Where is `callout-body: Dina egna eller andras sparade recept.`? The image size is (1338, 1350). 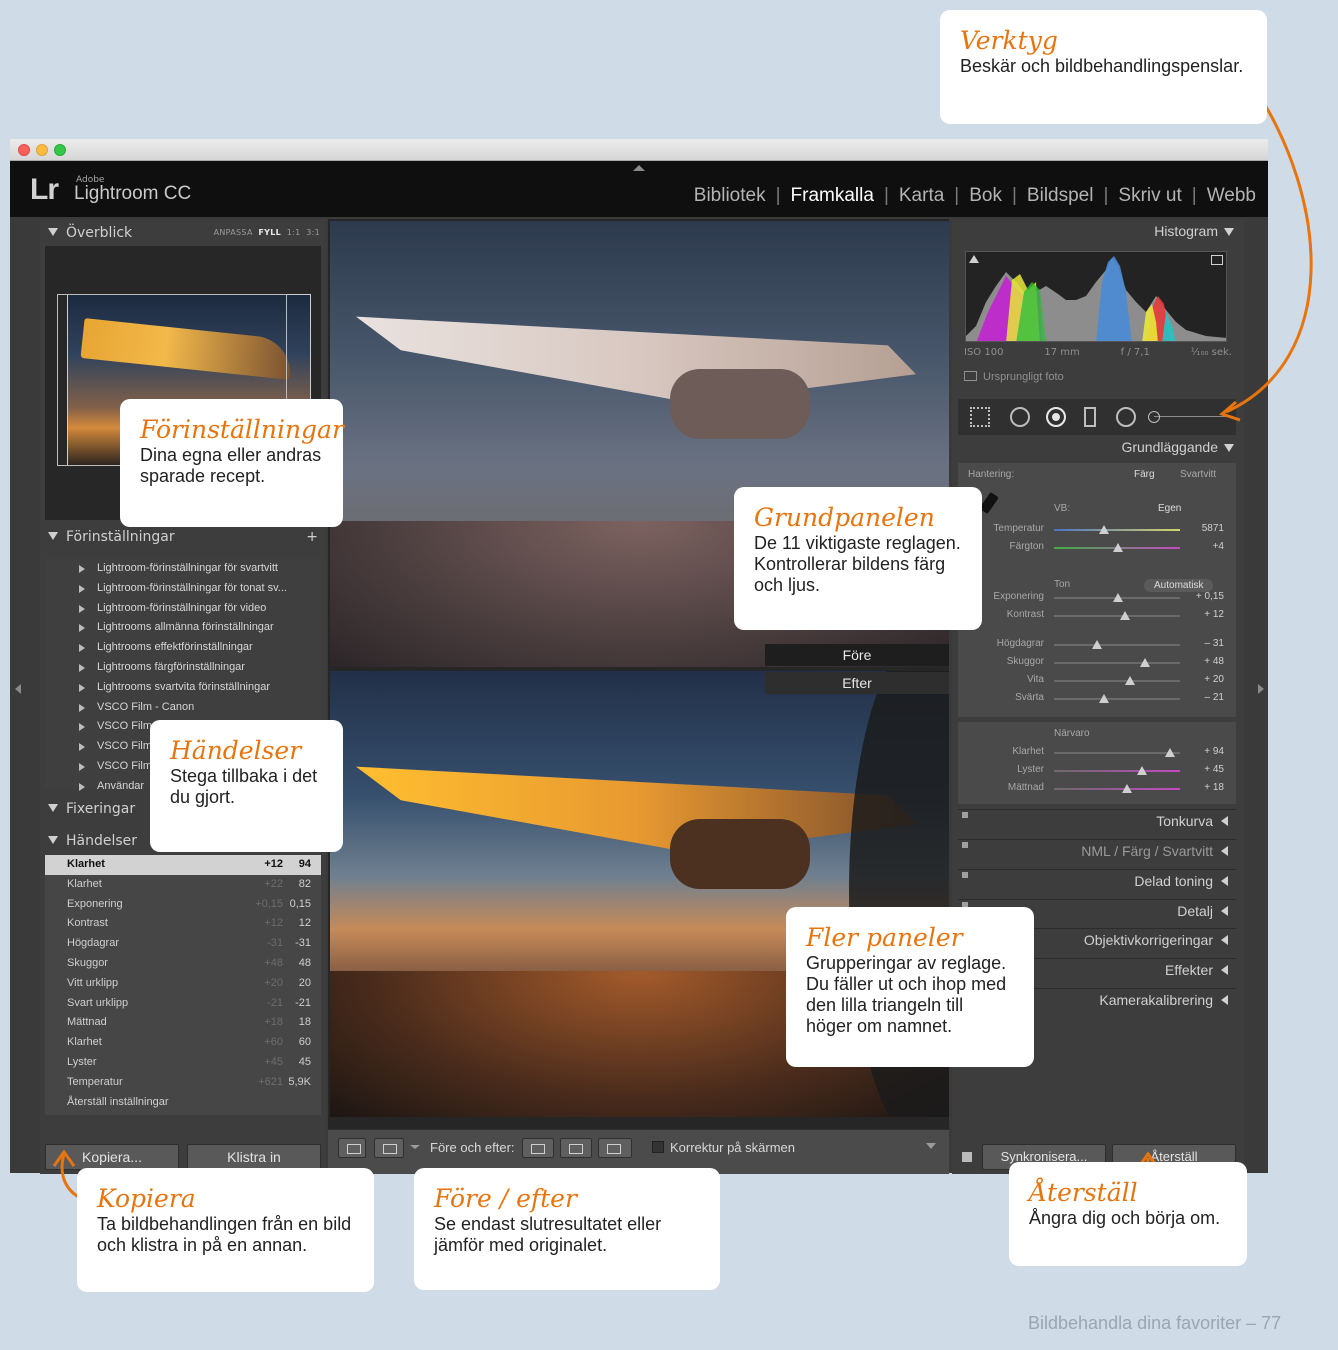
callout-body: Dina egna eller andras sparade recept. is located at coordinates (231, 465).